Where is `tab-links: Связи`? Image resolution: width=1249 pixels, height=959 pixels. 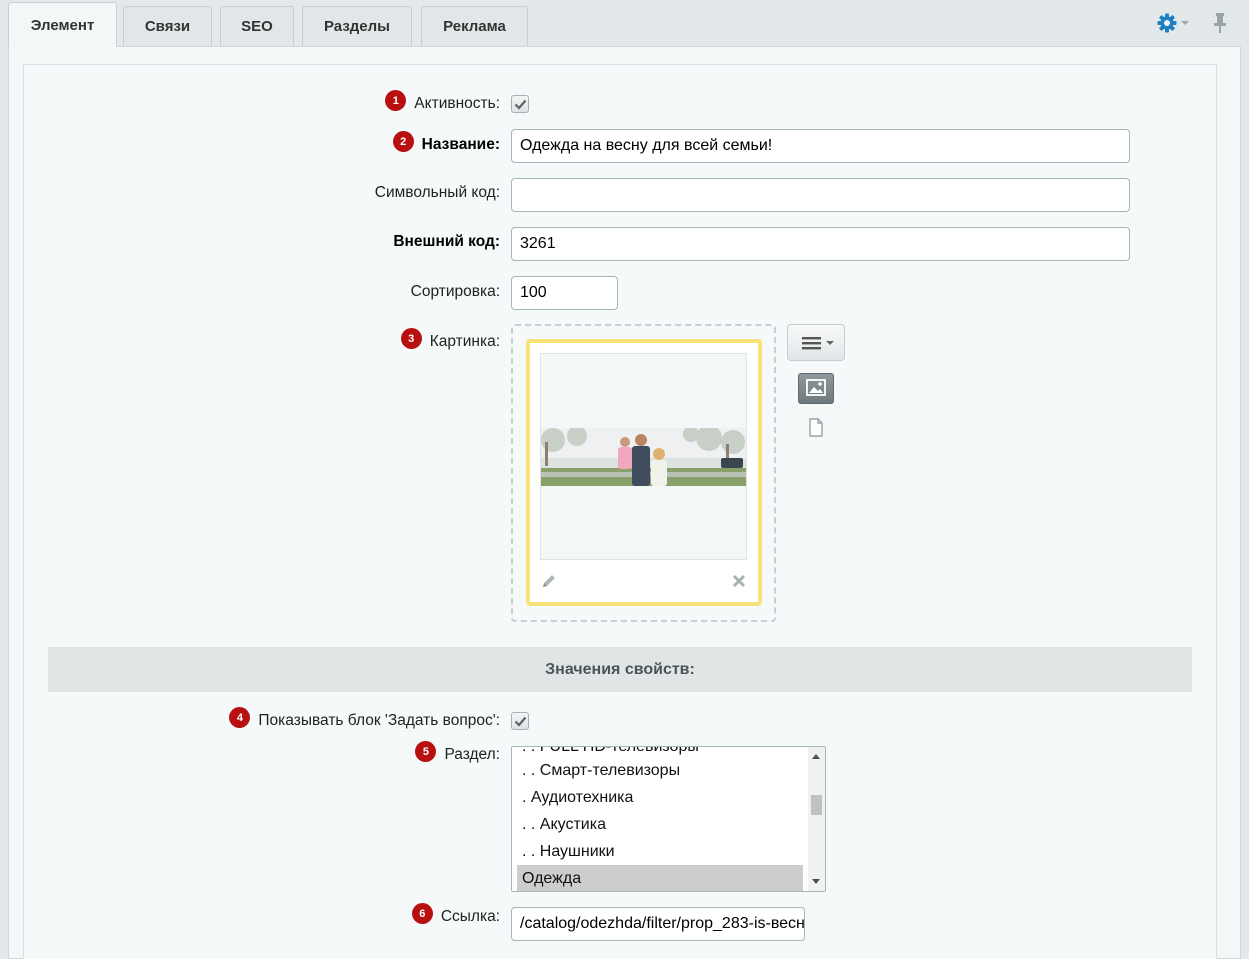 tab-links: Связи is located at coordinates (167, 26).